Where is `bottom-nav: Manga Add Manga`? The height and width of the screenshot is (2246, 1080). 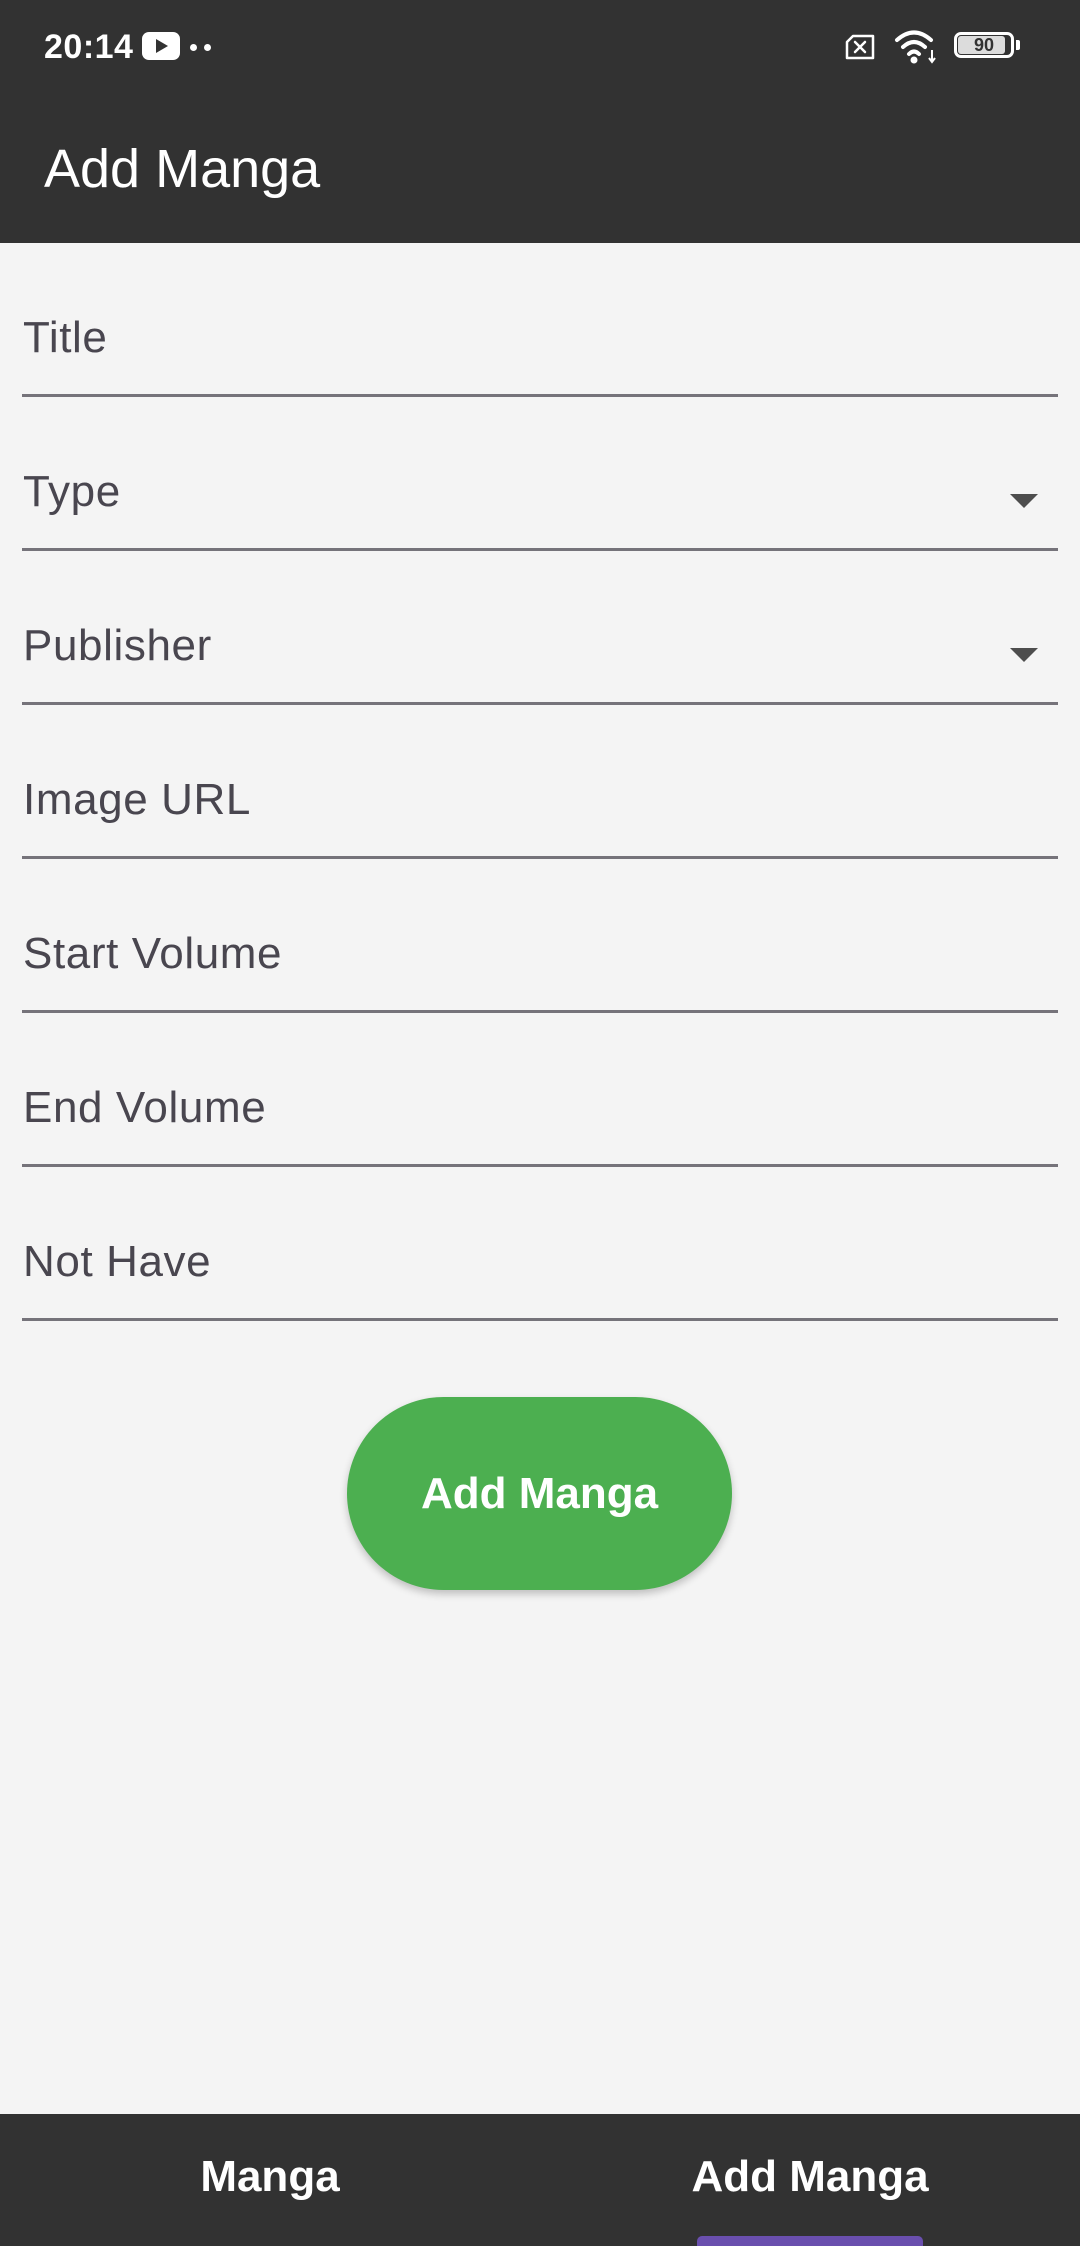 bottom-nav: Manga Add Manga is located at coordinates (540, 2180).